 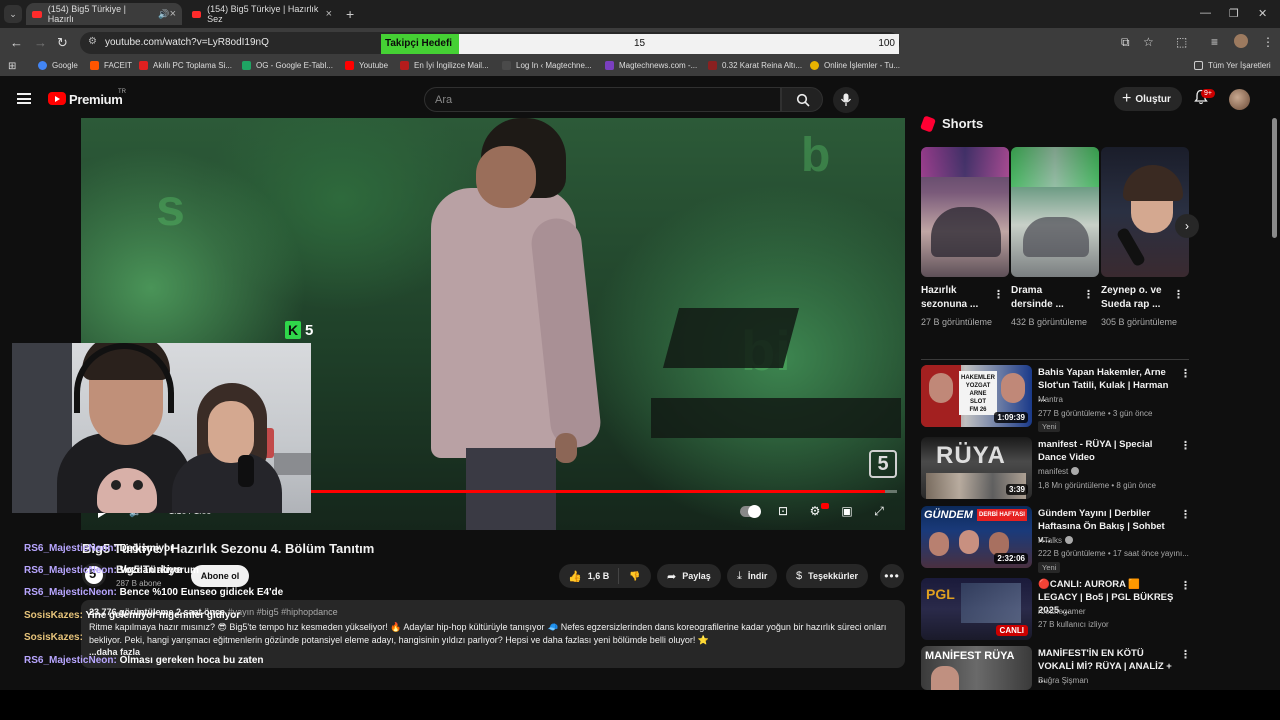 I want to click on thumbnail-banner: HAKEMLER YOZGAT ARNE SLOT FM 26, so click(x=978, y=393).